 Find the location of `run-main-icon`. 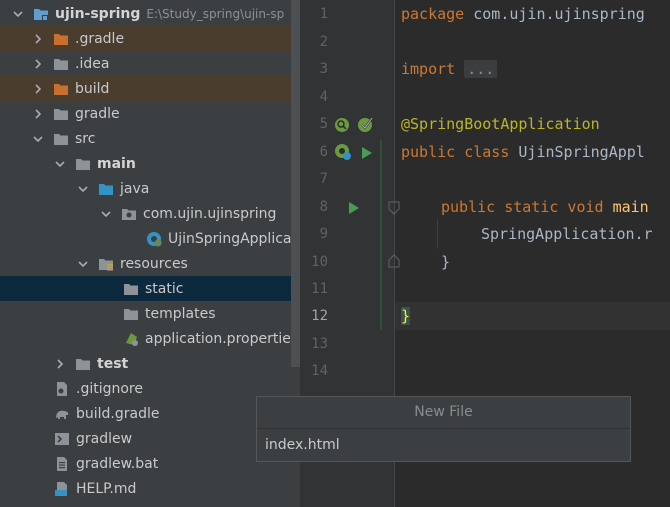

run-main-icon is located at coordinates (354, 209).